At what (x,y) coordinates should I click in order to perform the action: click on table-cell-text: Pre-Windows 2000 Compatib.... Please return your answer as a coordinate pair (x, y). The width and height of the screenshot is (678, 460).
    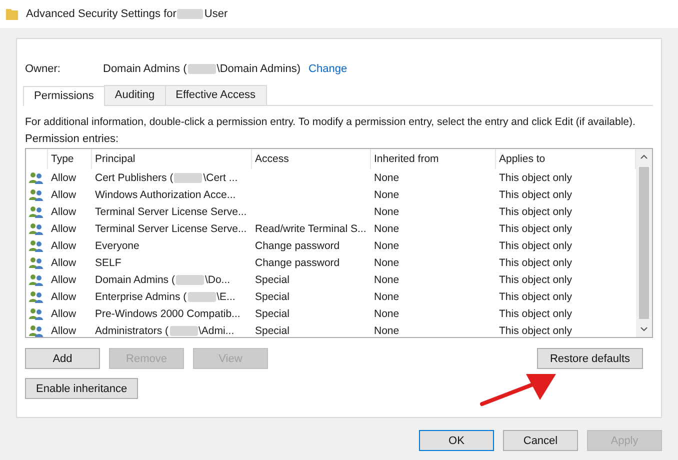
    Looking at the image, I should click on (168, 314).